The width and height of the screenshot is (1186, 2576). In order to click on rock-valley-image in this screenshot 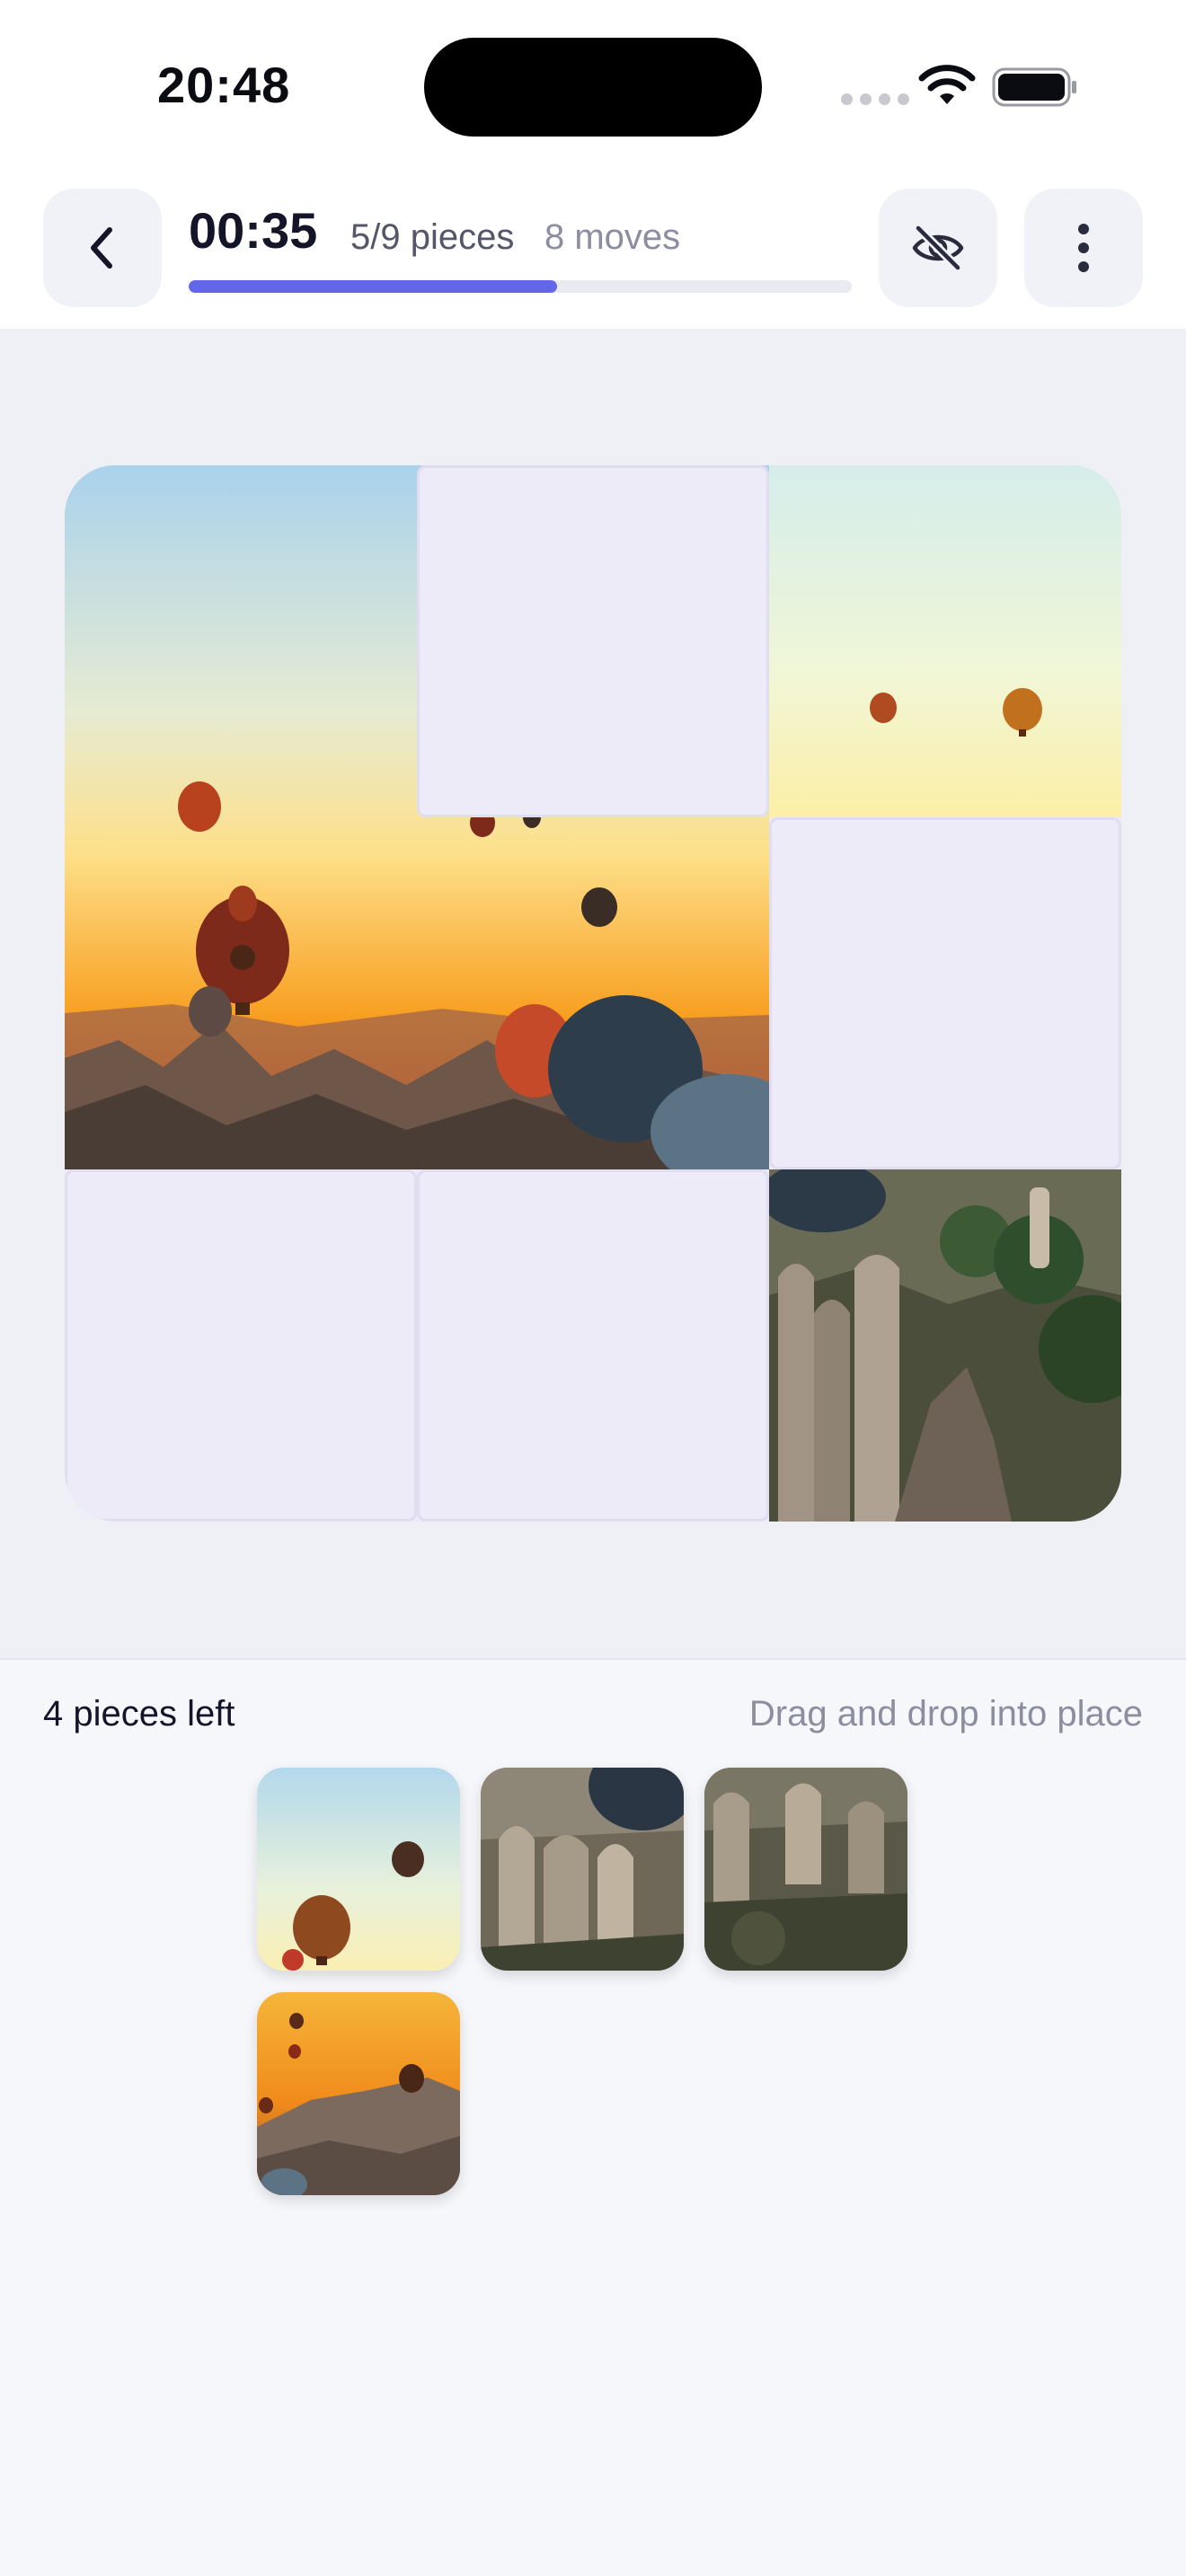, I will do `click(945, 1345)`.